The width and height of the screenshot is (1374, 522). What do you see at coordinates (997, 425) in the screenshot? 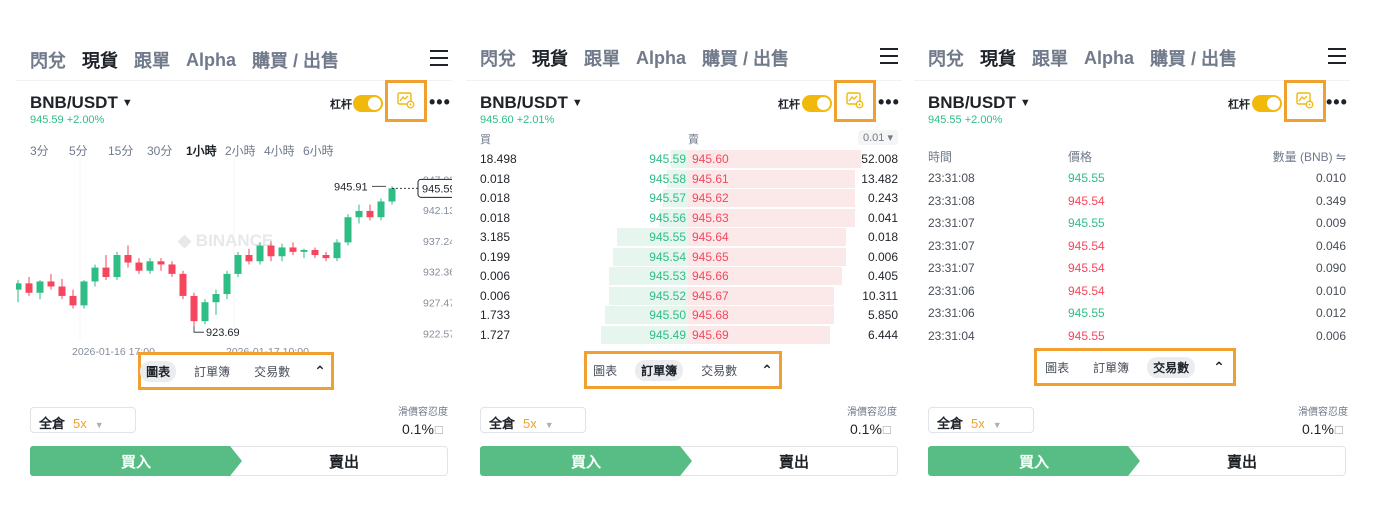
I see `dropdown-icon: ▼` at bounding box center [997, 425].